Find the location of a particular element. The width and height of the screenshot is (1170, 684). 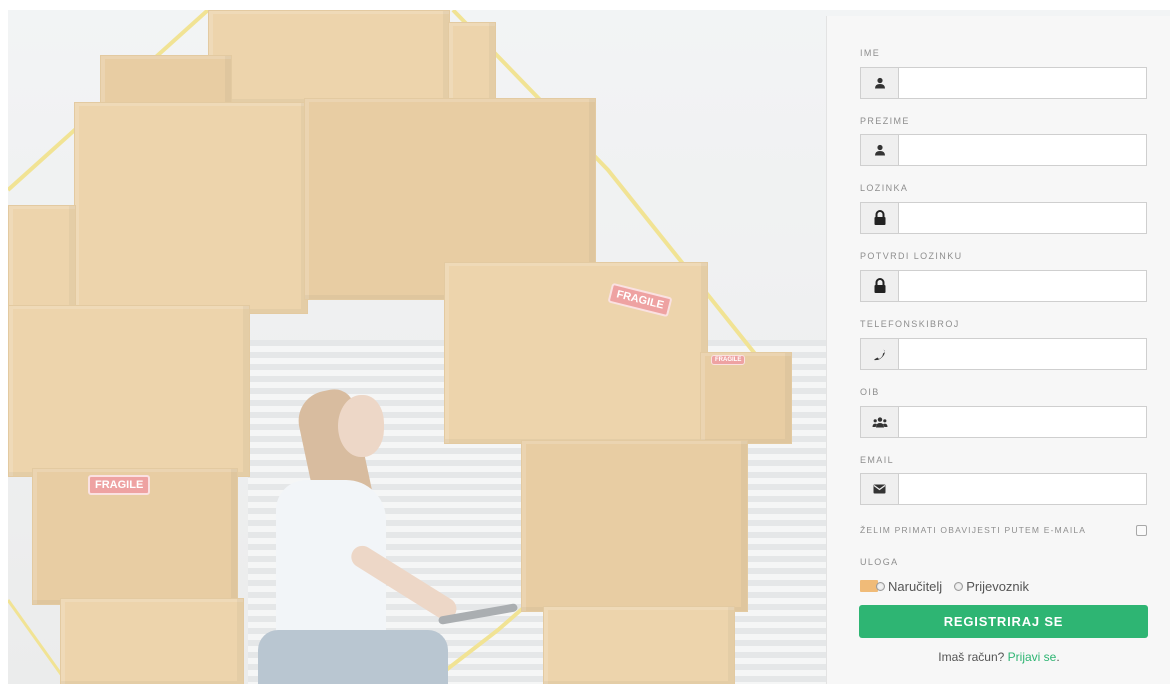

confirm-password-label: POTVRDI LOZINKU is located at coordinates (911, 256).